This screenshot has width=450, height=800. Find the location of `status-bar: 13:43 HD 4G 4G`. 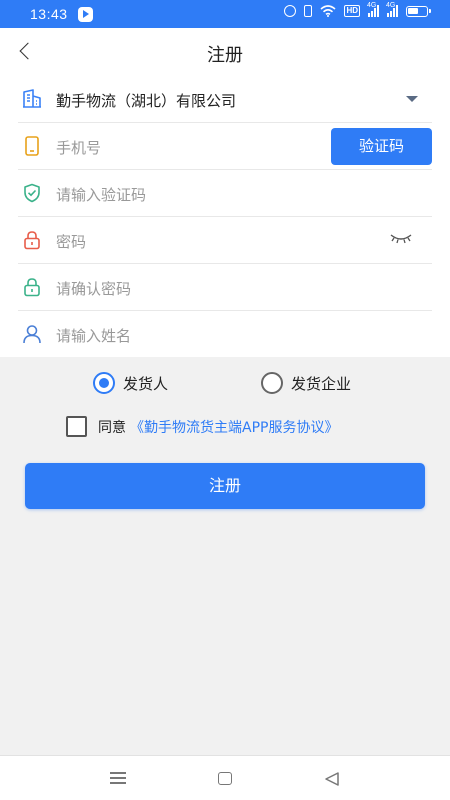

status-bar: 13:43 HD 4G 4G is located at coordinates (225, 14).